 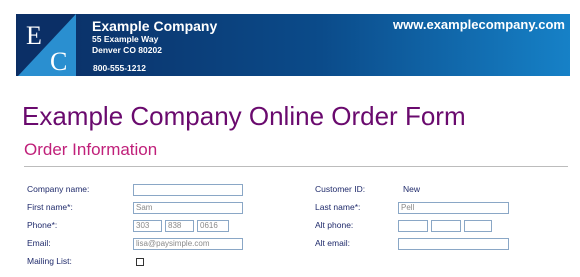 What do you see at coordinates (125, 39) in the screenshot?
I see `company-address-line1: 55 Example Way` at bounding box center [125, 39].